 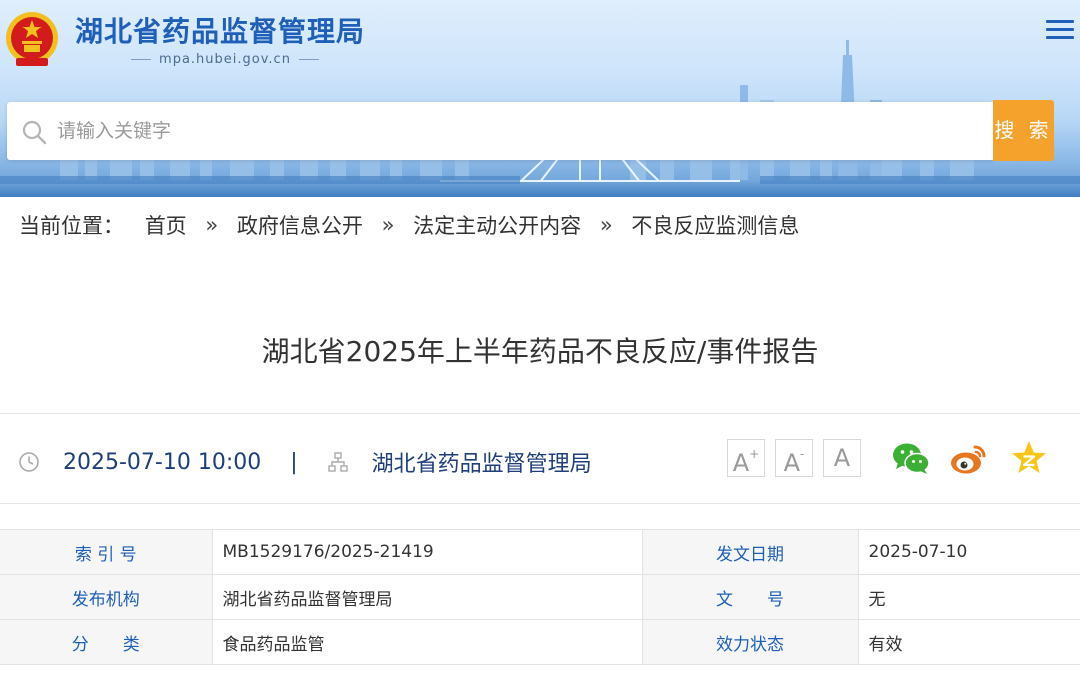 I want to click on category-value: 食品药品监管, so click(x=427, y=642).